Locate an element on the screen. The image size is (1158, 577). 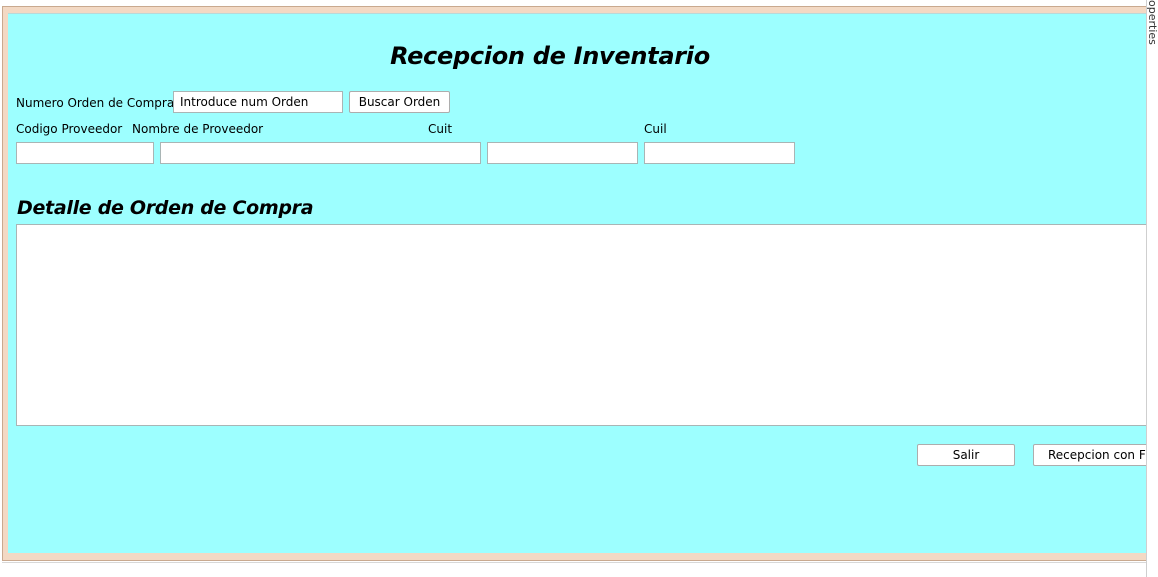
properties-tab-label: operties is located at coordinates (1152, 22).